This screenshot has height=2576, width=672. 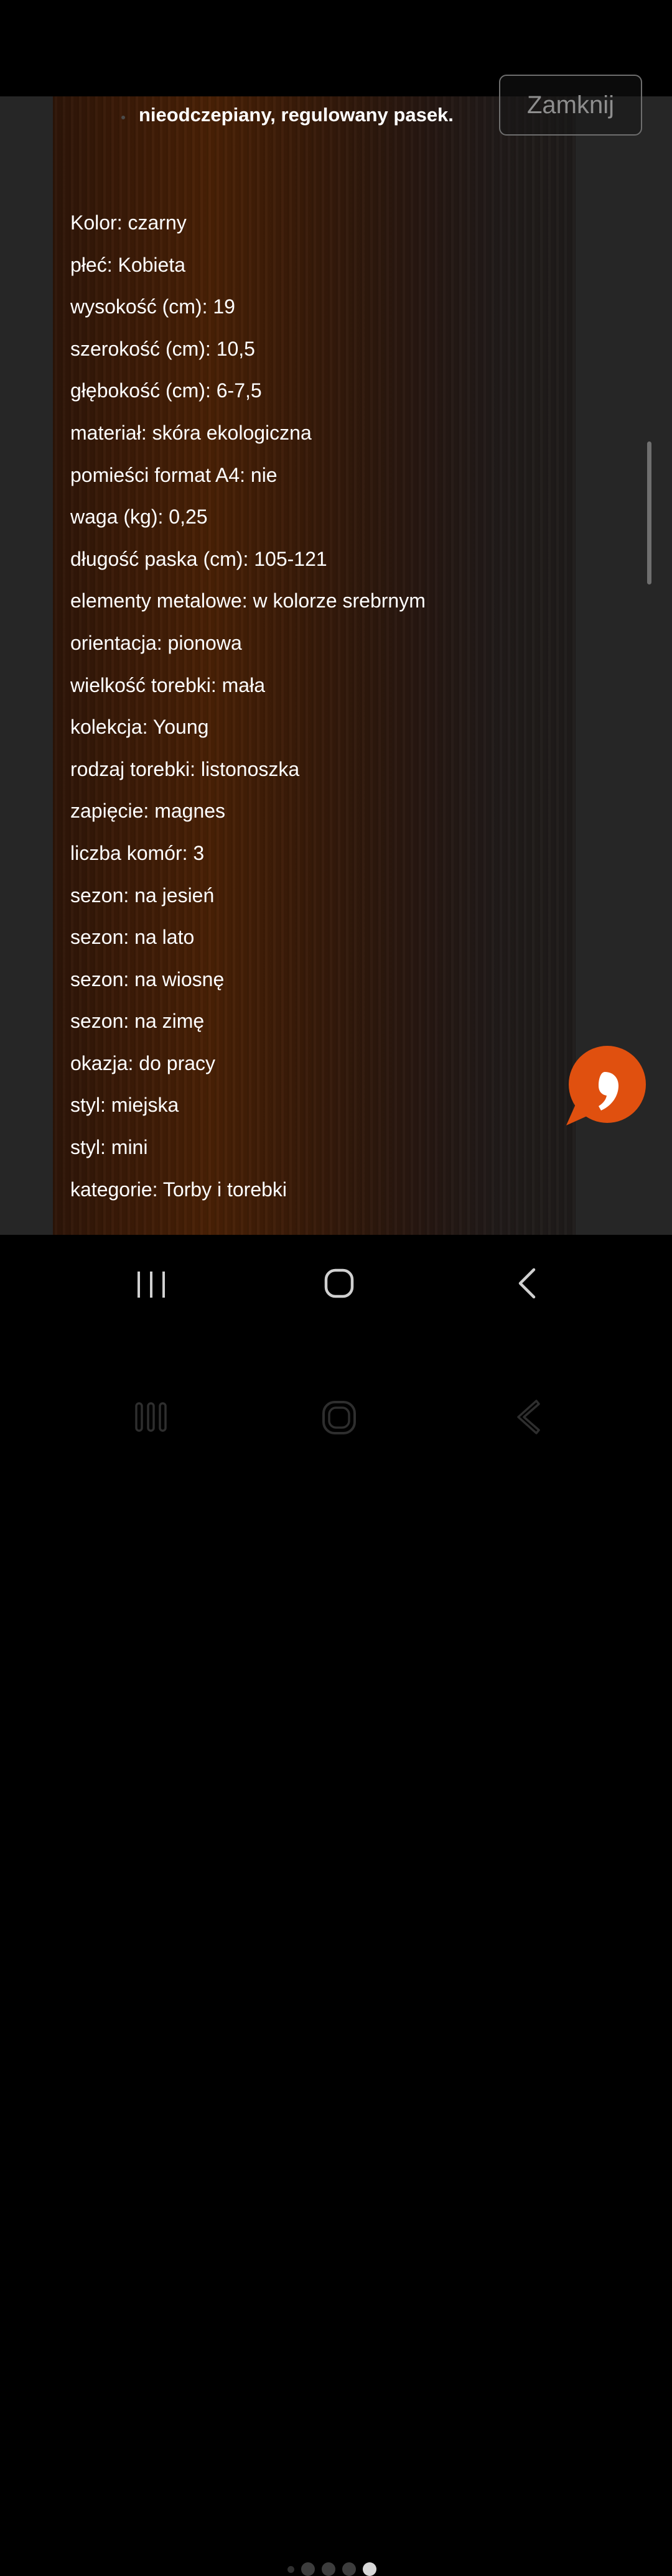 I want to click on bullet-text: nieodczepiany, regulowany pasek., so click(x=296, y=115).